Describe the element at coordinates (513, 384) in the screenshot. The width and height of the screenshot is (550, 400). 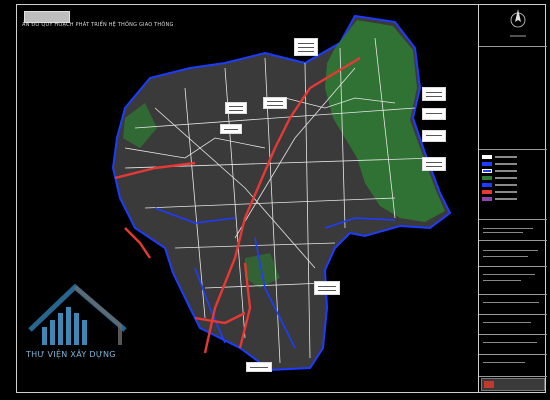
I see `drawing-stamp` at that location.